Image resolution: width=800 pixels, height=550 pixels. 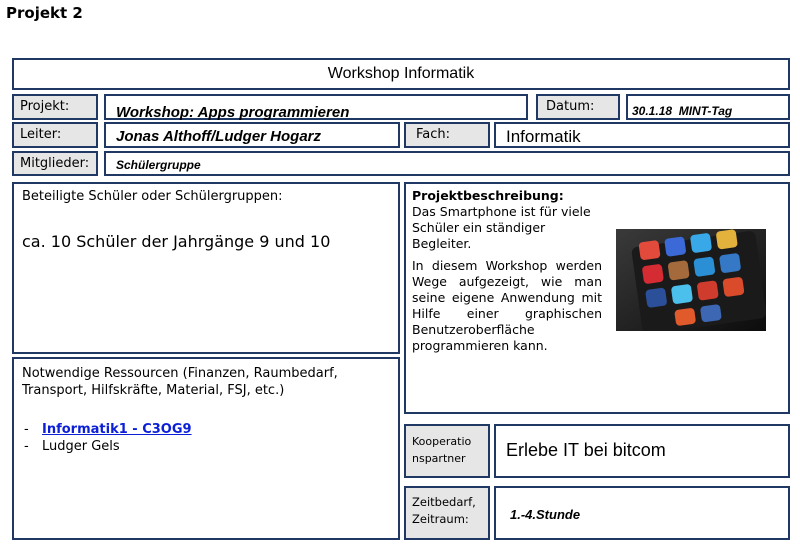 I want to click on datum-label: Datum:, so click(x=578, y=107).